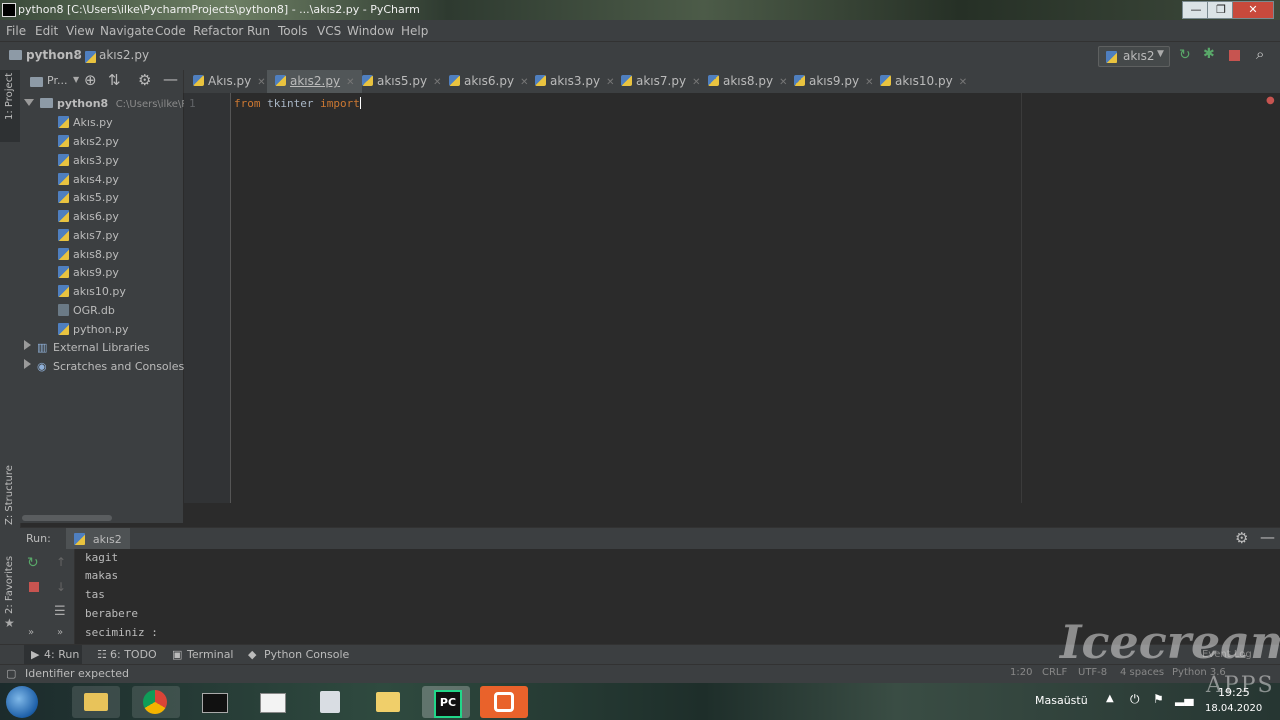  What do you see at coordinates (108, 104) in the screenshot?
I see `tree-root: python8 C:\Users\ilke\Py` at bounding box center [108, 104].